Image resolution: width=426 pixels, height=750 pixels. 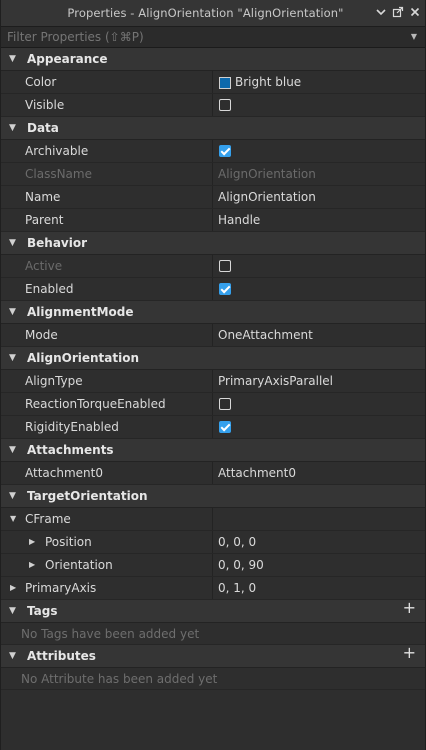 I want to click on section-tags: ▼ Tags +, so click(x=213, y=610).